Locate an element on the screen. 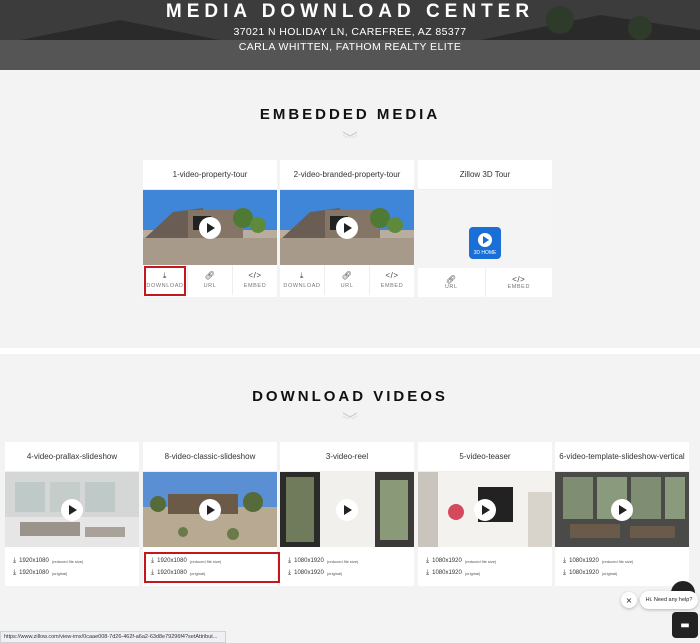 The width and height of the screenshot is (700, 643). card-title: 8-video-classic-slideshow is located at coordinates (210, 457).